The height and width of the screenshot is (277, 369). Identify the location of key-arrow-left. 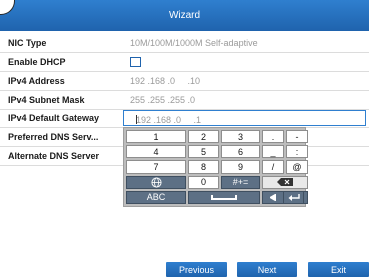
(273, 197).